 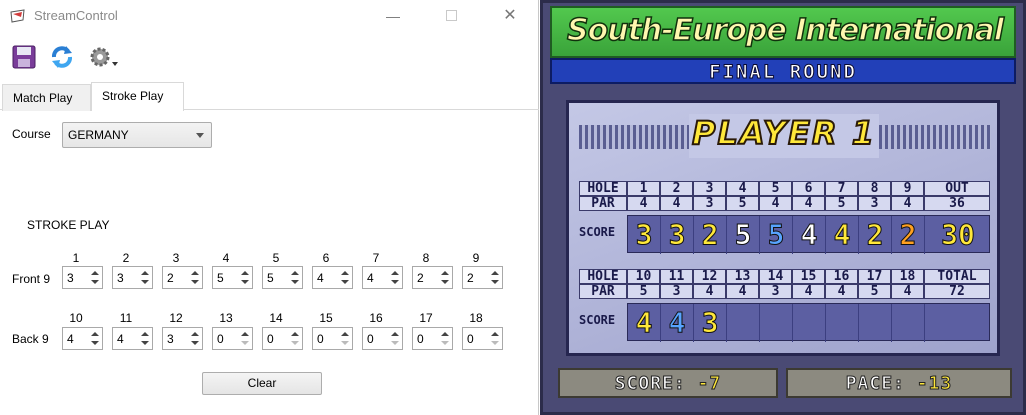 I want to click on tab-match-play: Match Play, so click(x=46, y=97).